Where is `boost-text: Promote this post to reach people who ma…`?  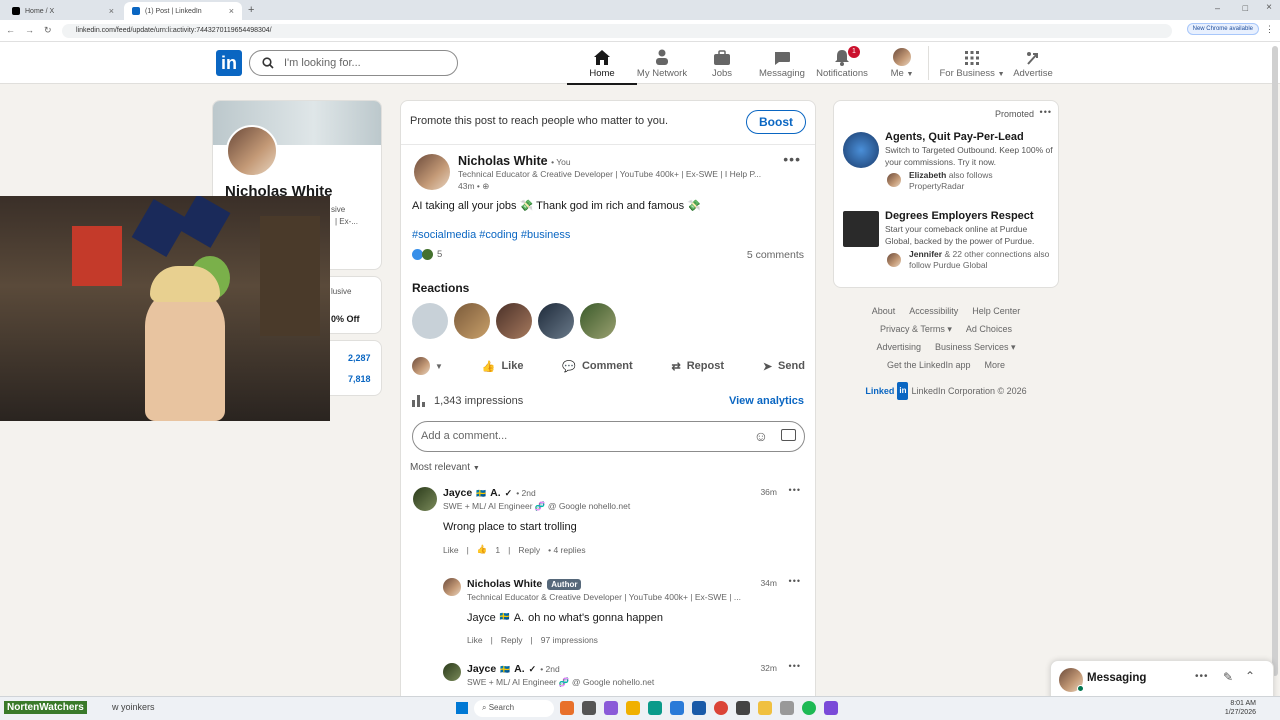 boost-text: Promote this post to reach people who ma… is located at coordinates (539, 121).